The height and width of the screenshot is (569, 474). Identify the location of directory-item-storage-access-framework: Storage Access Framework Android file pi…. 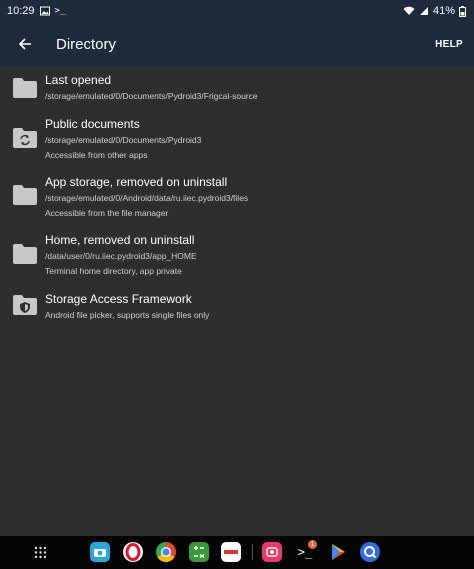
(237, 307).